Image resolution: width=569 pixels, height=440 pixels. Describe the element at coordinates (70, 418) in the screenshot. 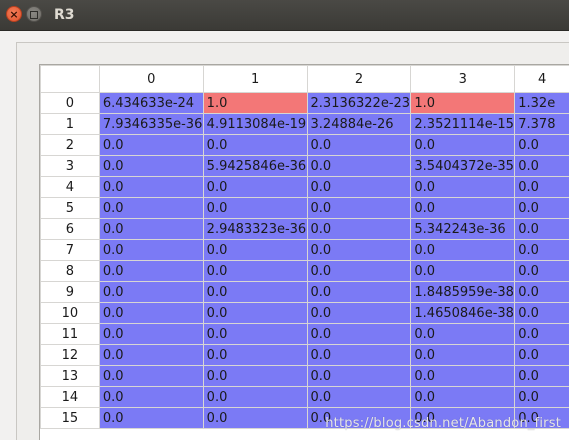

I see `row-header: 15` at that location.